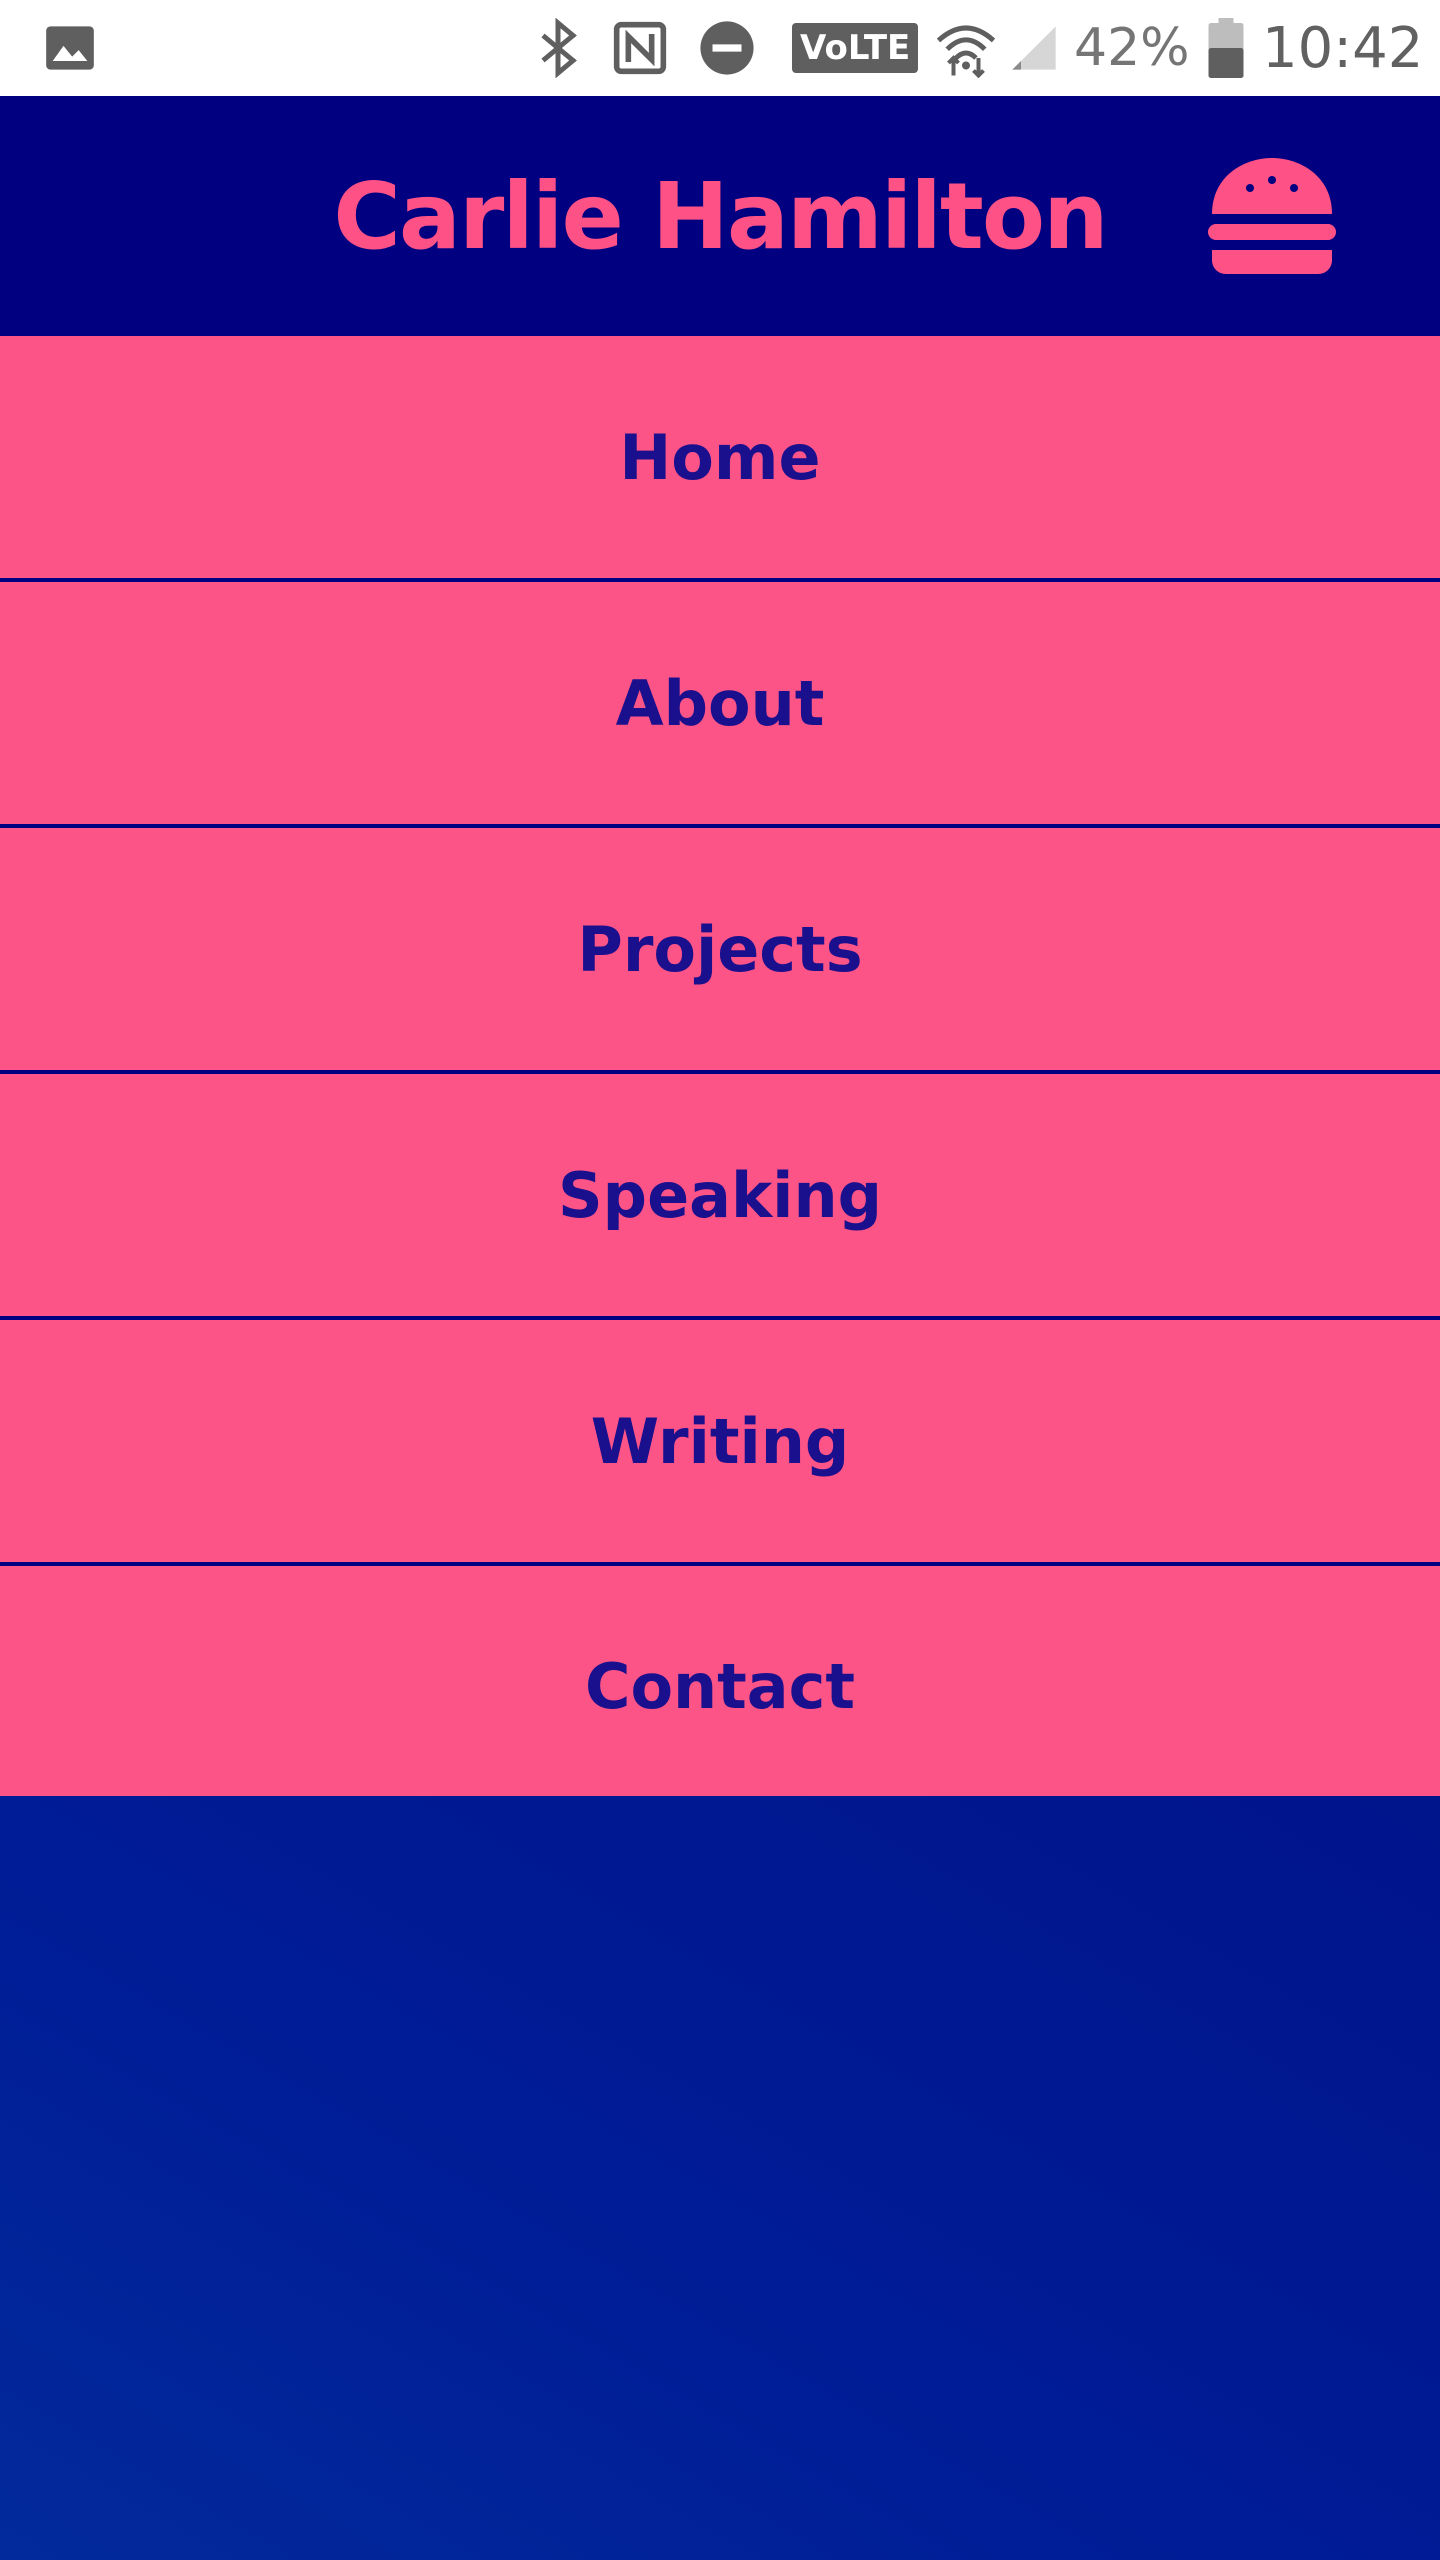  Describe the element at coordinates (1226, 48) in the screenshot. I see `battery-icon` at that location.